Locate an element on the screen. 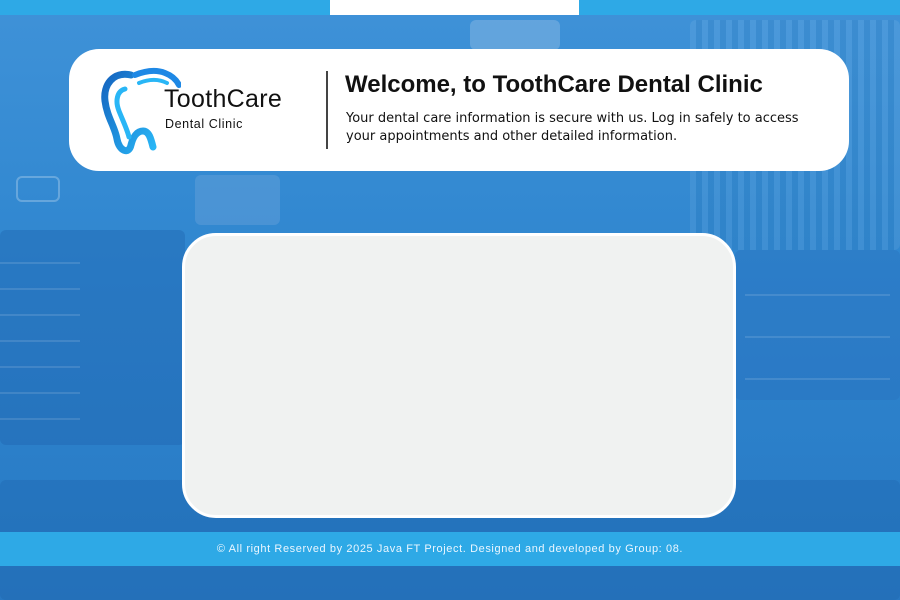  right-cabinet is located at coordinates (817, 325).